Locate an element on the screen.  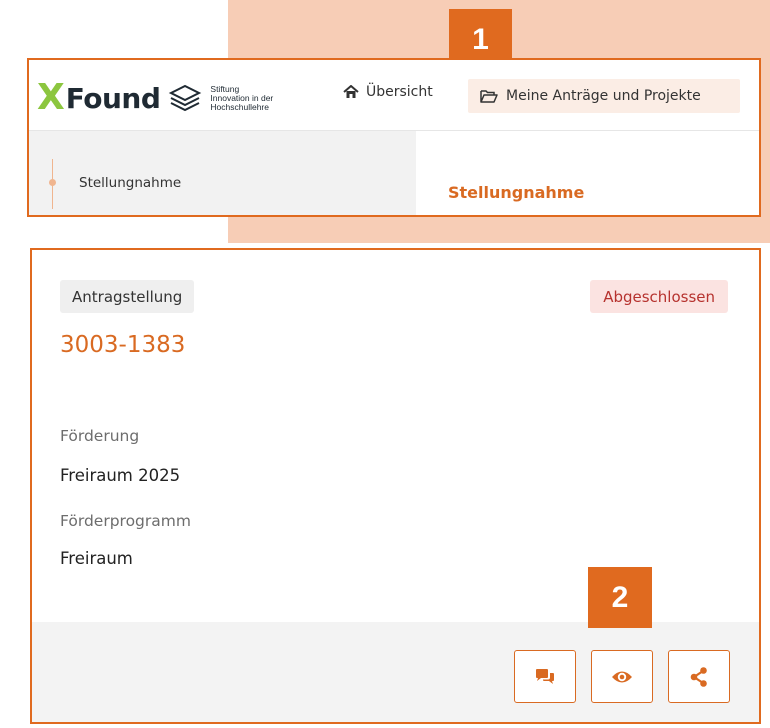
tree-node-dot is located at coordinates (52, 182).